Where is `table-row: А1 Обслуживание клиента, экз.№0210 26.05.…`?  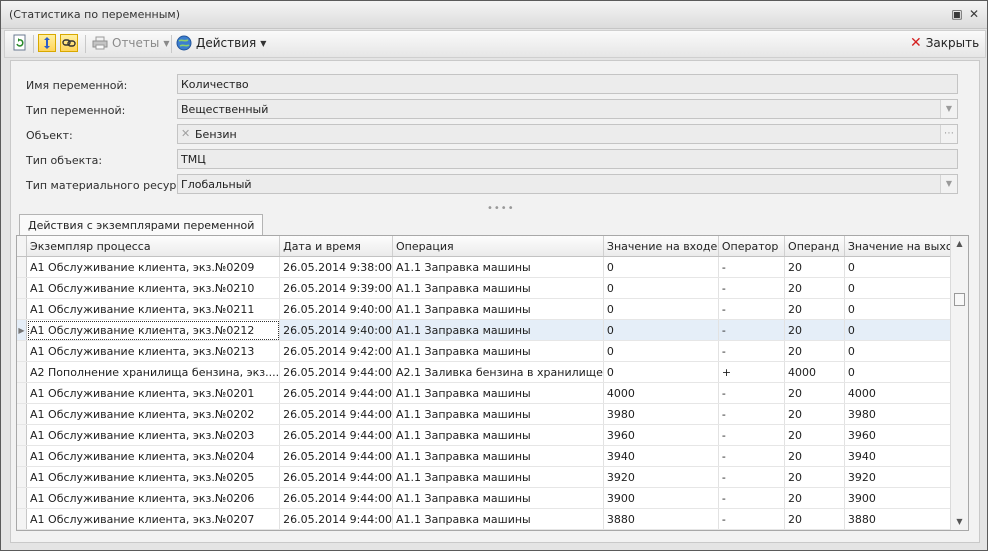 table-row: А1 Обслуживание клиента, экз.№0210 26.05.… is located at coordinates (492, 288).